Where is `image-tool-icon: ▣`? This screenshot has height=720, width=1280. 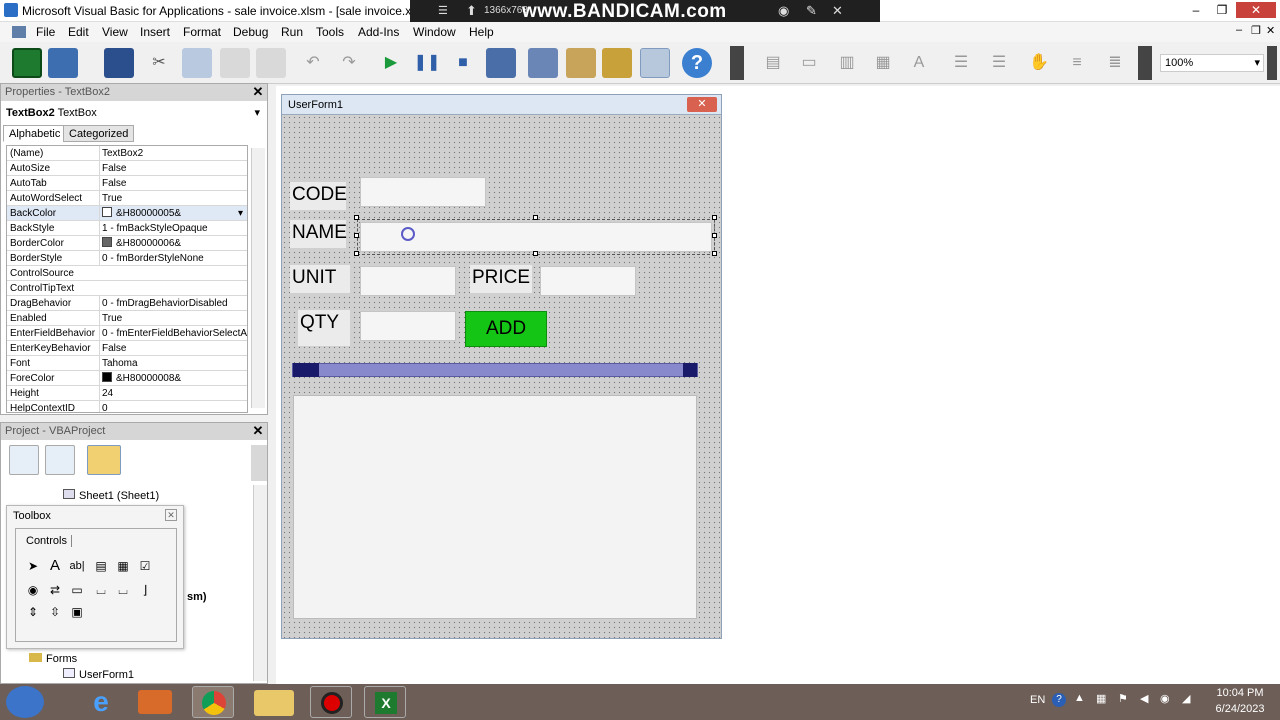 image-tool-icon: ▣ is located at coordinates (77, 612).